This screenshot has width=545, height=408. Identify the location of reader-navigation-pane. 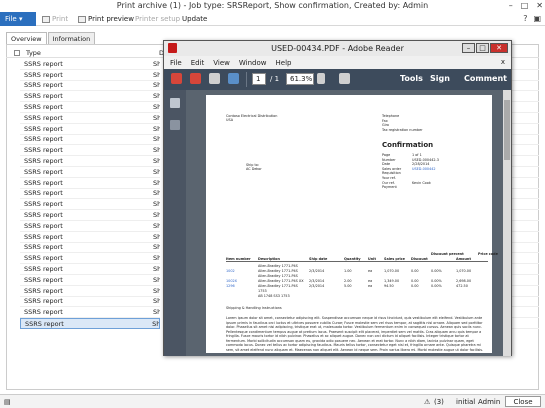
(175, 223).